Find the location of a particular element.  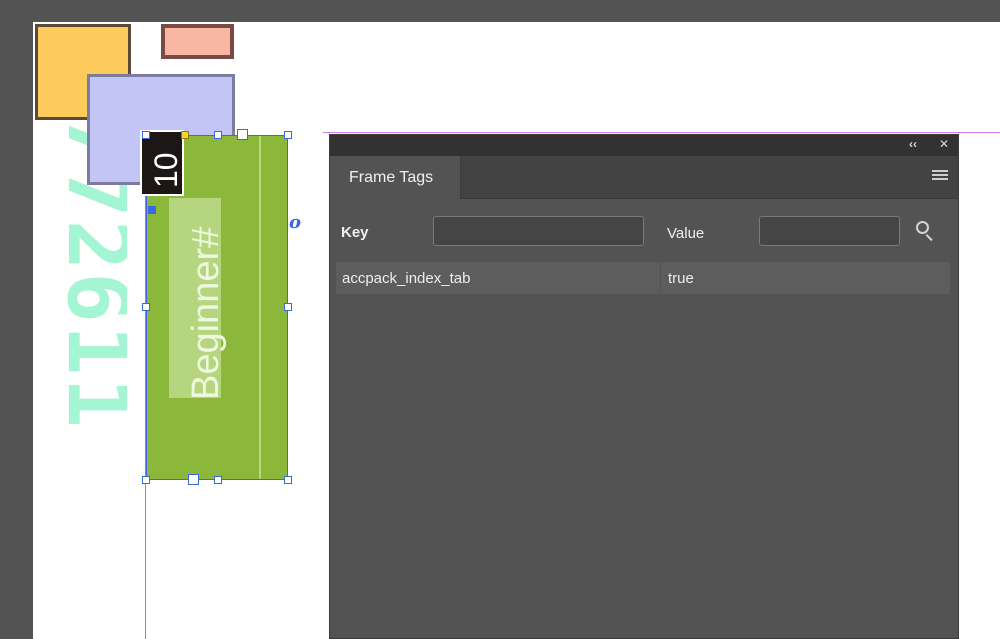

key-label: Key is located at coordinates (355, 232).